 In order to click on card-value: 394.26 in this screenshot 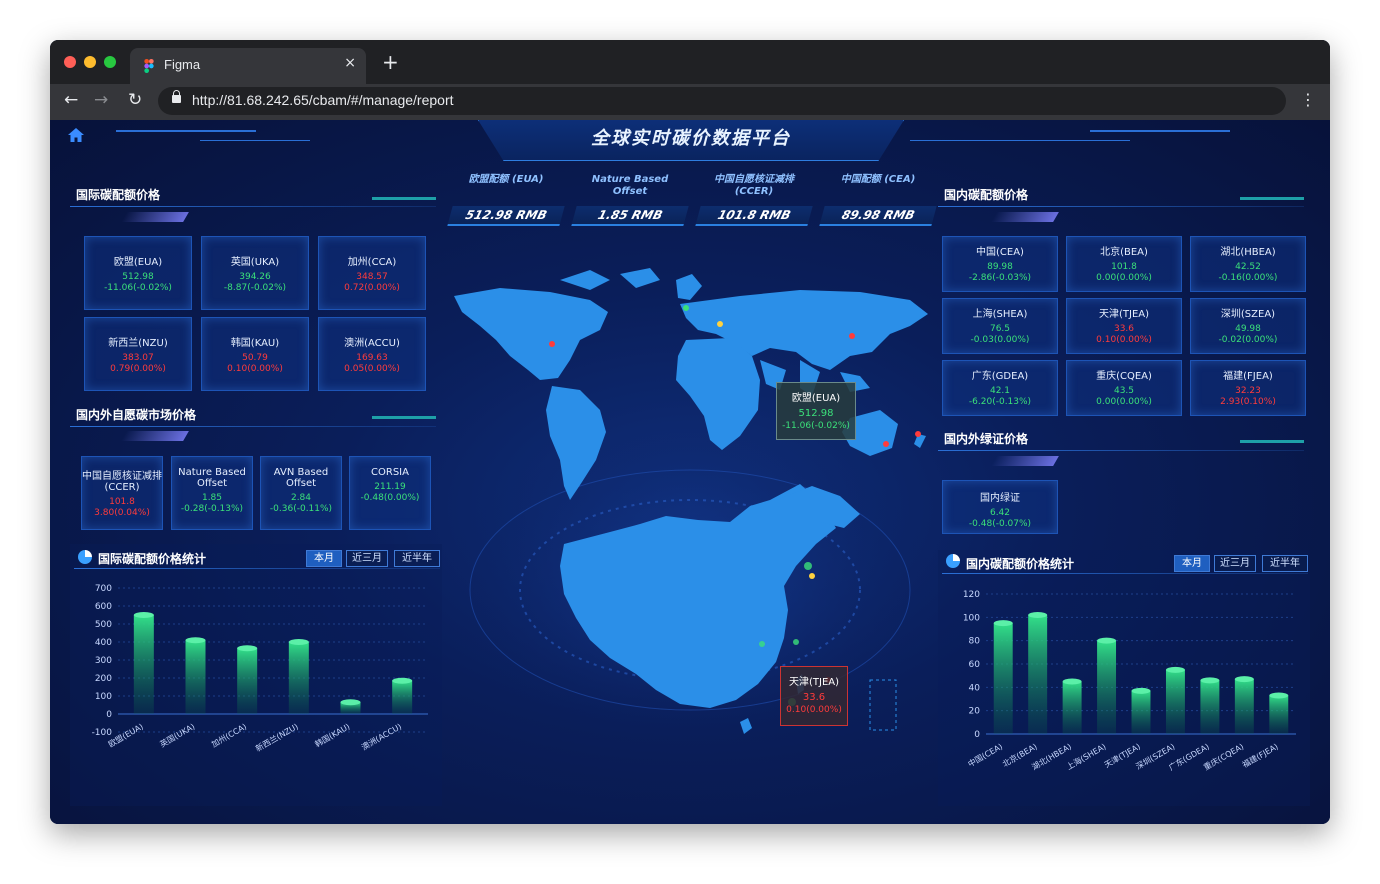, I will do `click(255, 277)`.